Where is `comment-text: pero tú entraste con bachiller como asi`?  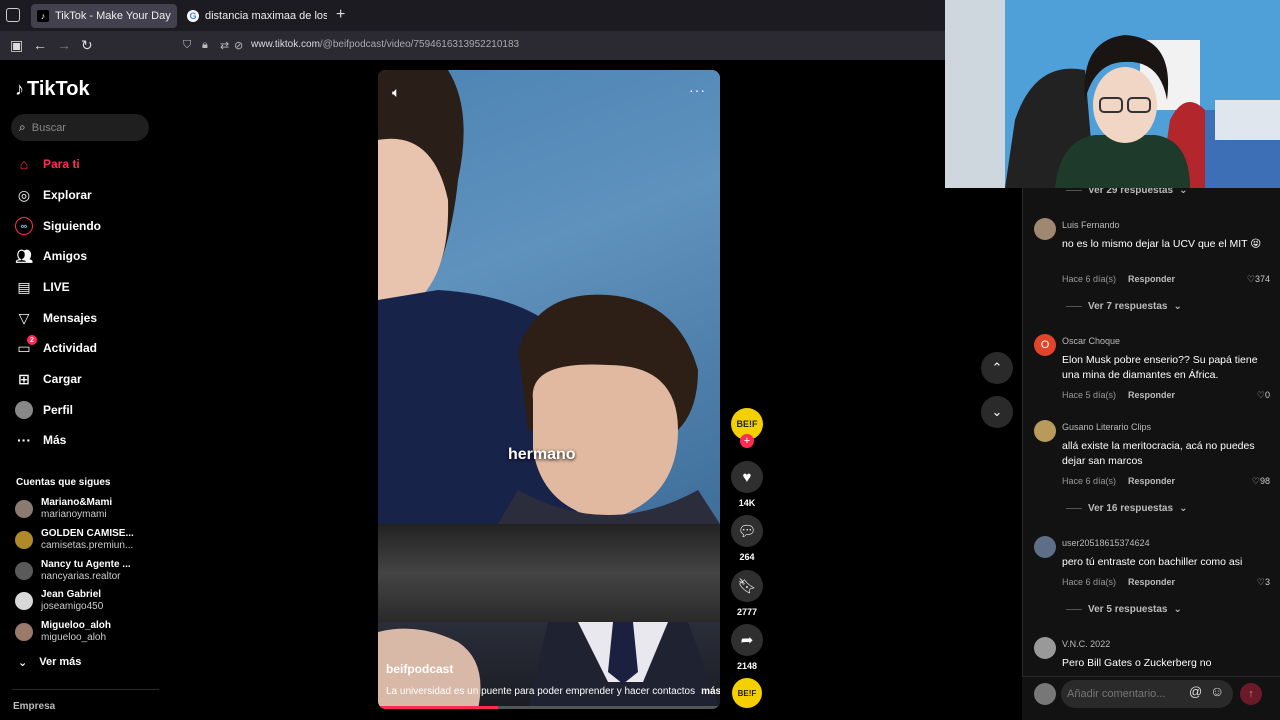 comment-text: pero tú entraste con bachiller como asi is located at coordinates (1152, 562).